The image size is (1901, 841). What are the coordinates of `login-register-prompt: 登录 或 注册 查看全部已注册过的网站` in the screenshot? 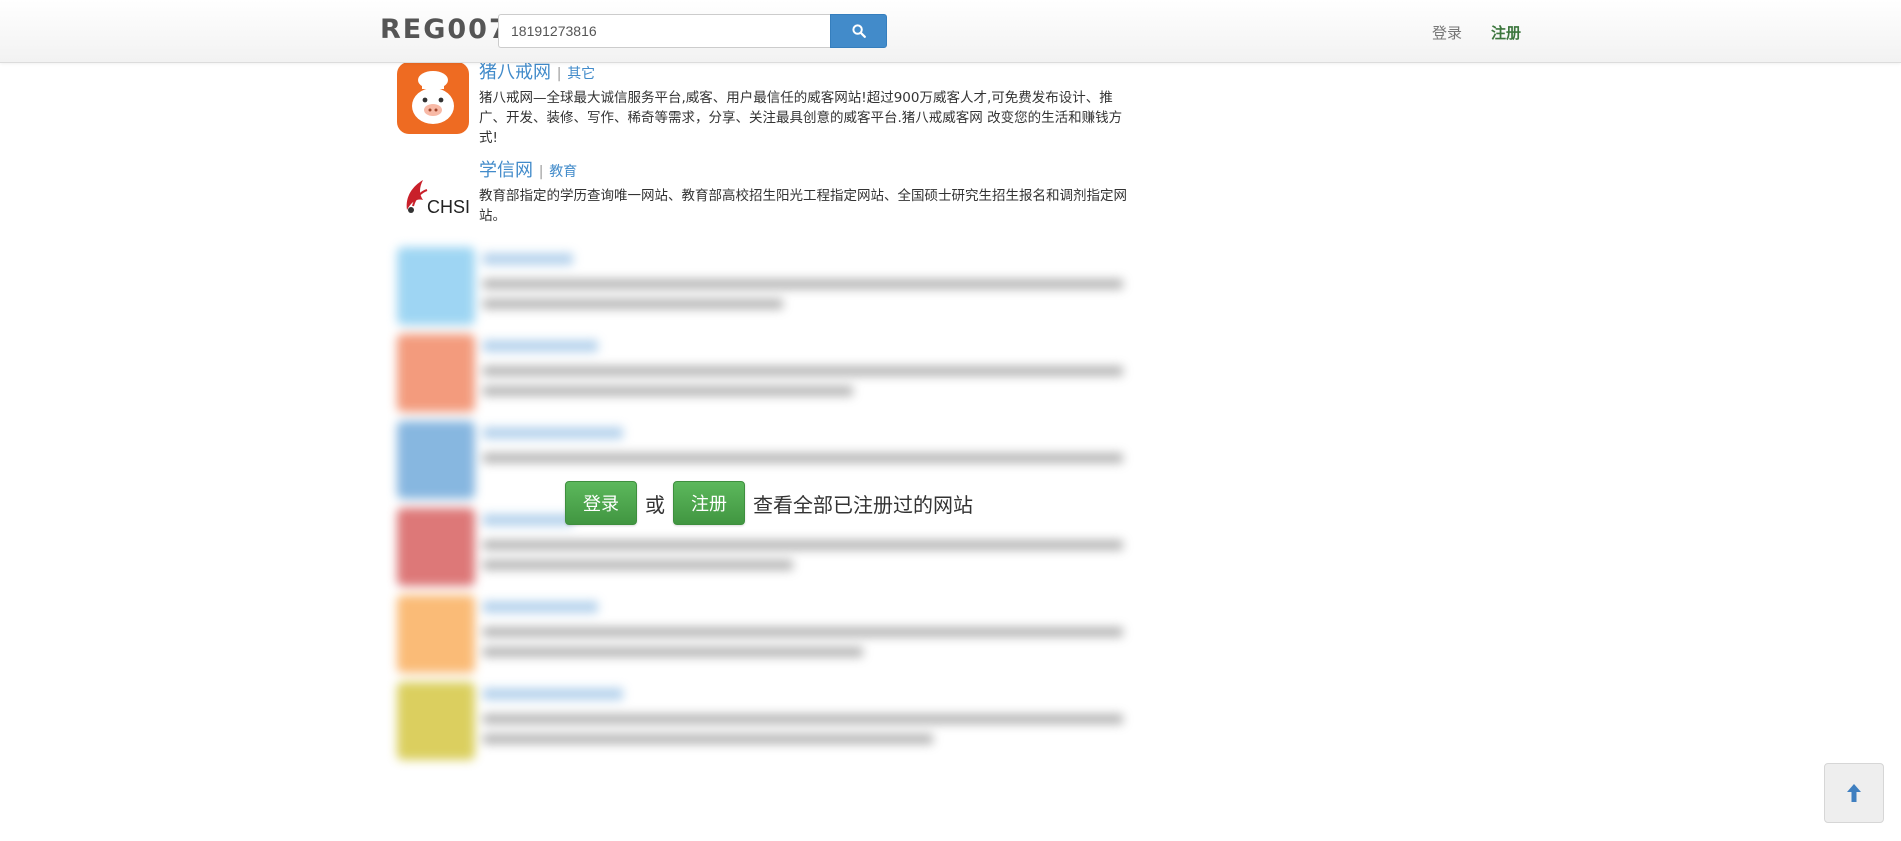 It's located at (769, 503).